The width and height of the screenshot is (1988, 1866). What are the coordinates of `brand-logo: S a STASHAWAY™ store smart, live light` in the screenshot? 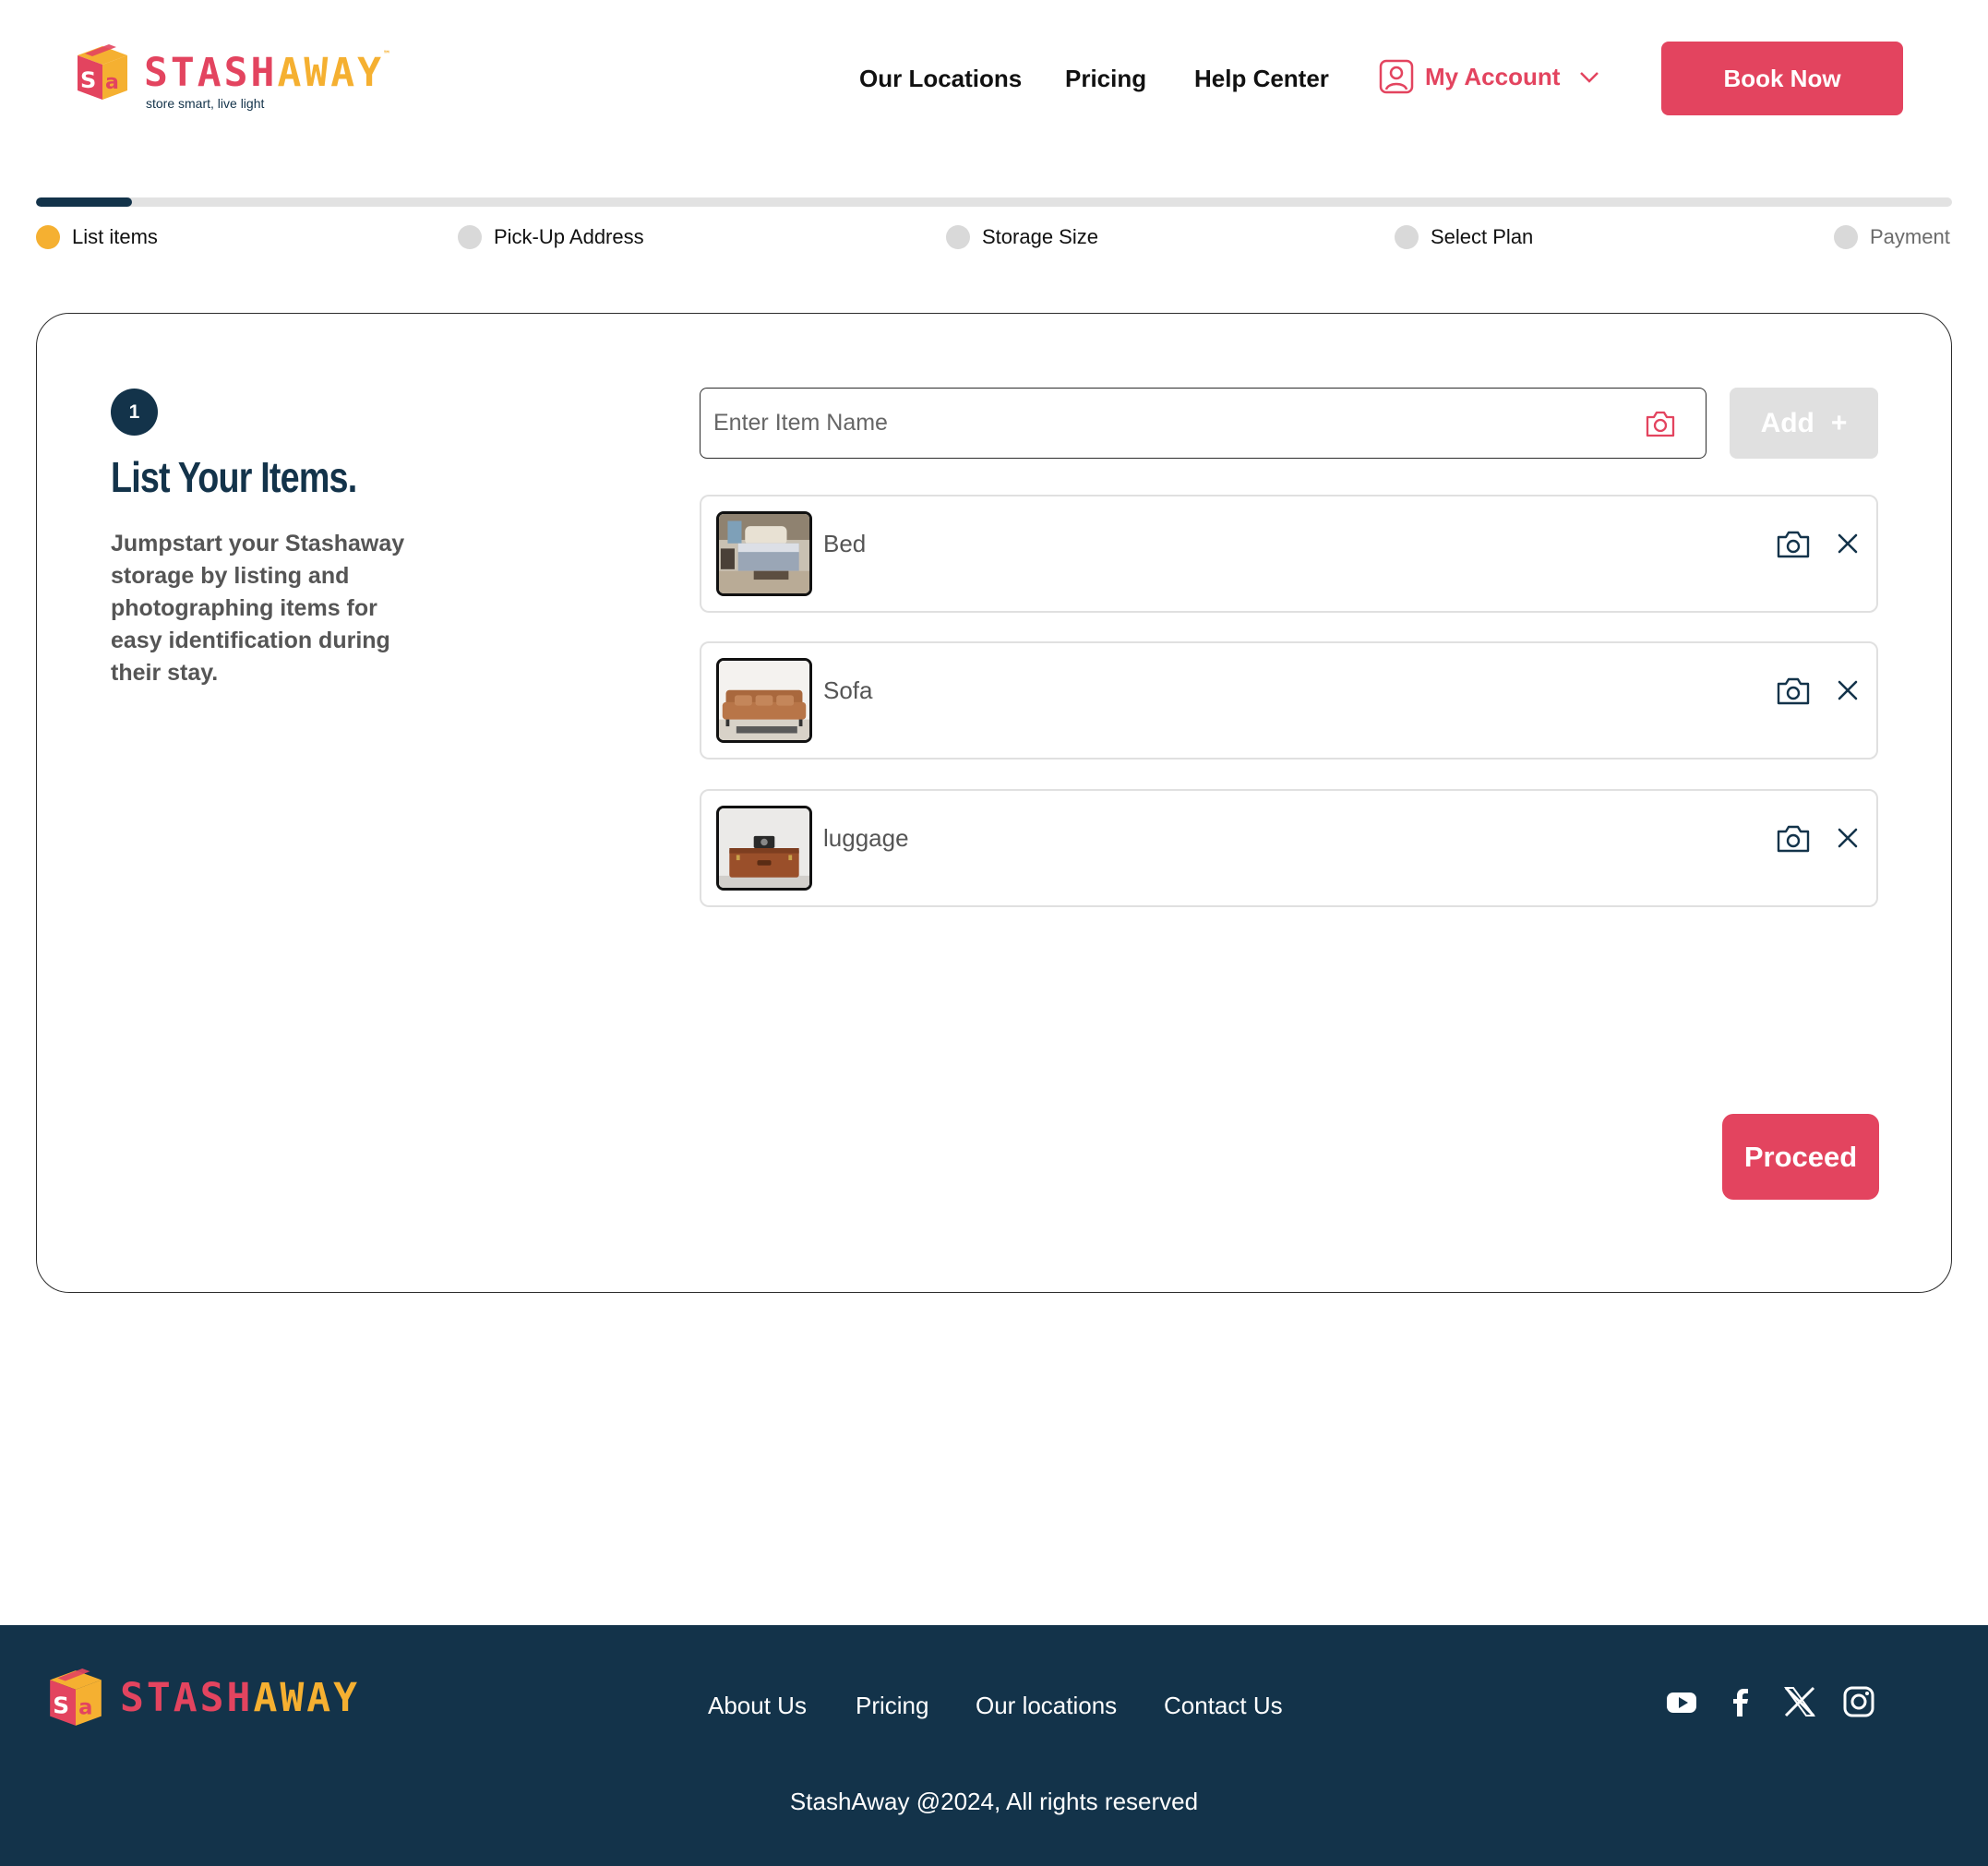 It's located at (232, 77).